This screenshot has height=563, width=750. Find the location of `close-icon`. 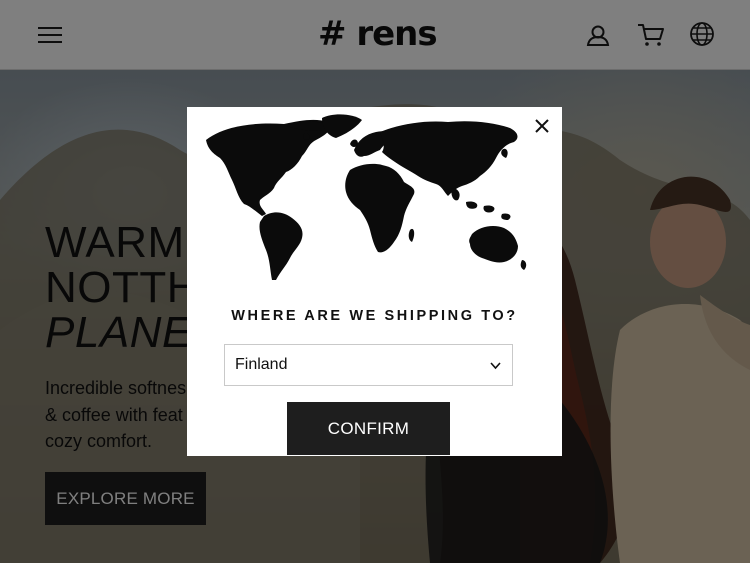

close-icon is located at coordinates (542, 126).